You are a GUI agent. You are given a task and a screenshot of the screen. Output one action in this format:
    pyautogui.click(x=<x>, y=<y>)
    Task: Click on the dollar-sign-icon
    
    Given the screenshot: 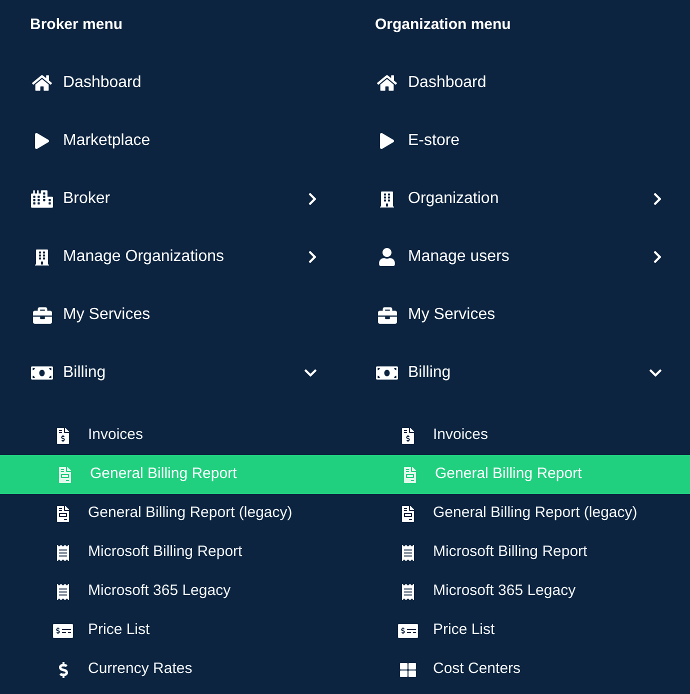 What is the action you would take?
    pyautogui.click(x=63, y=670)
    